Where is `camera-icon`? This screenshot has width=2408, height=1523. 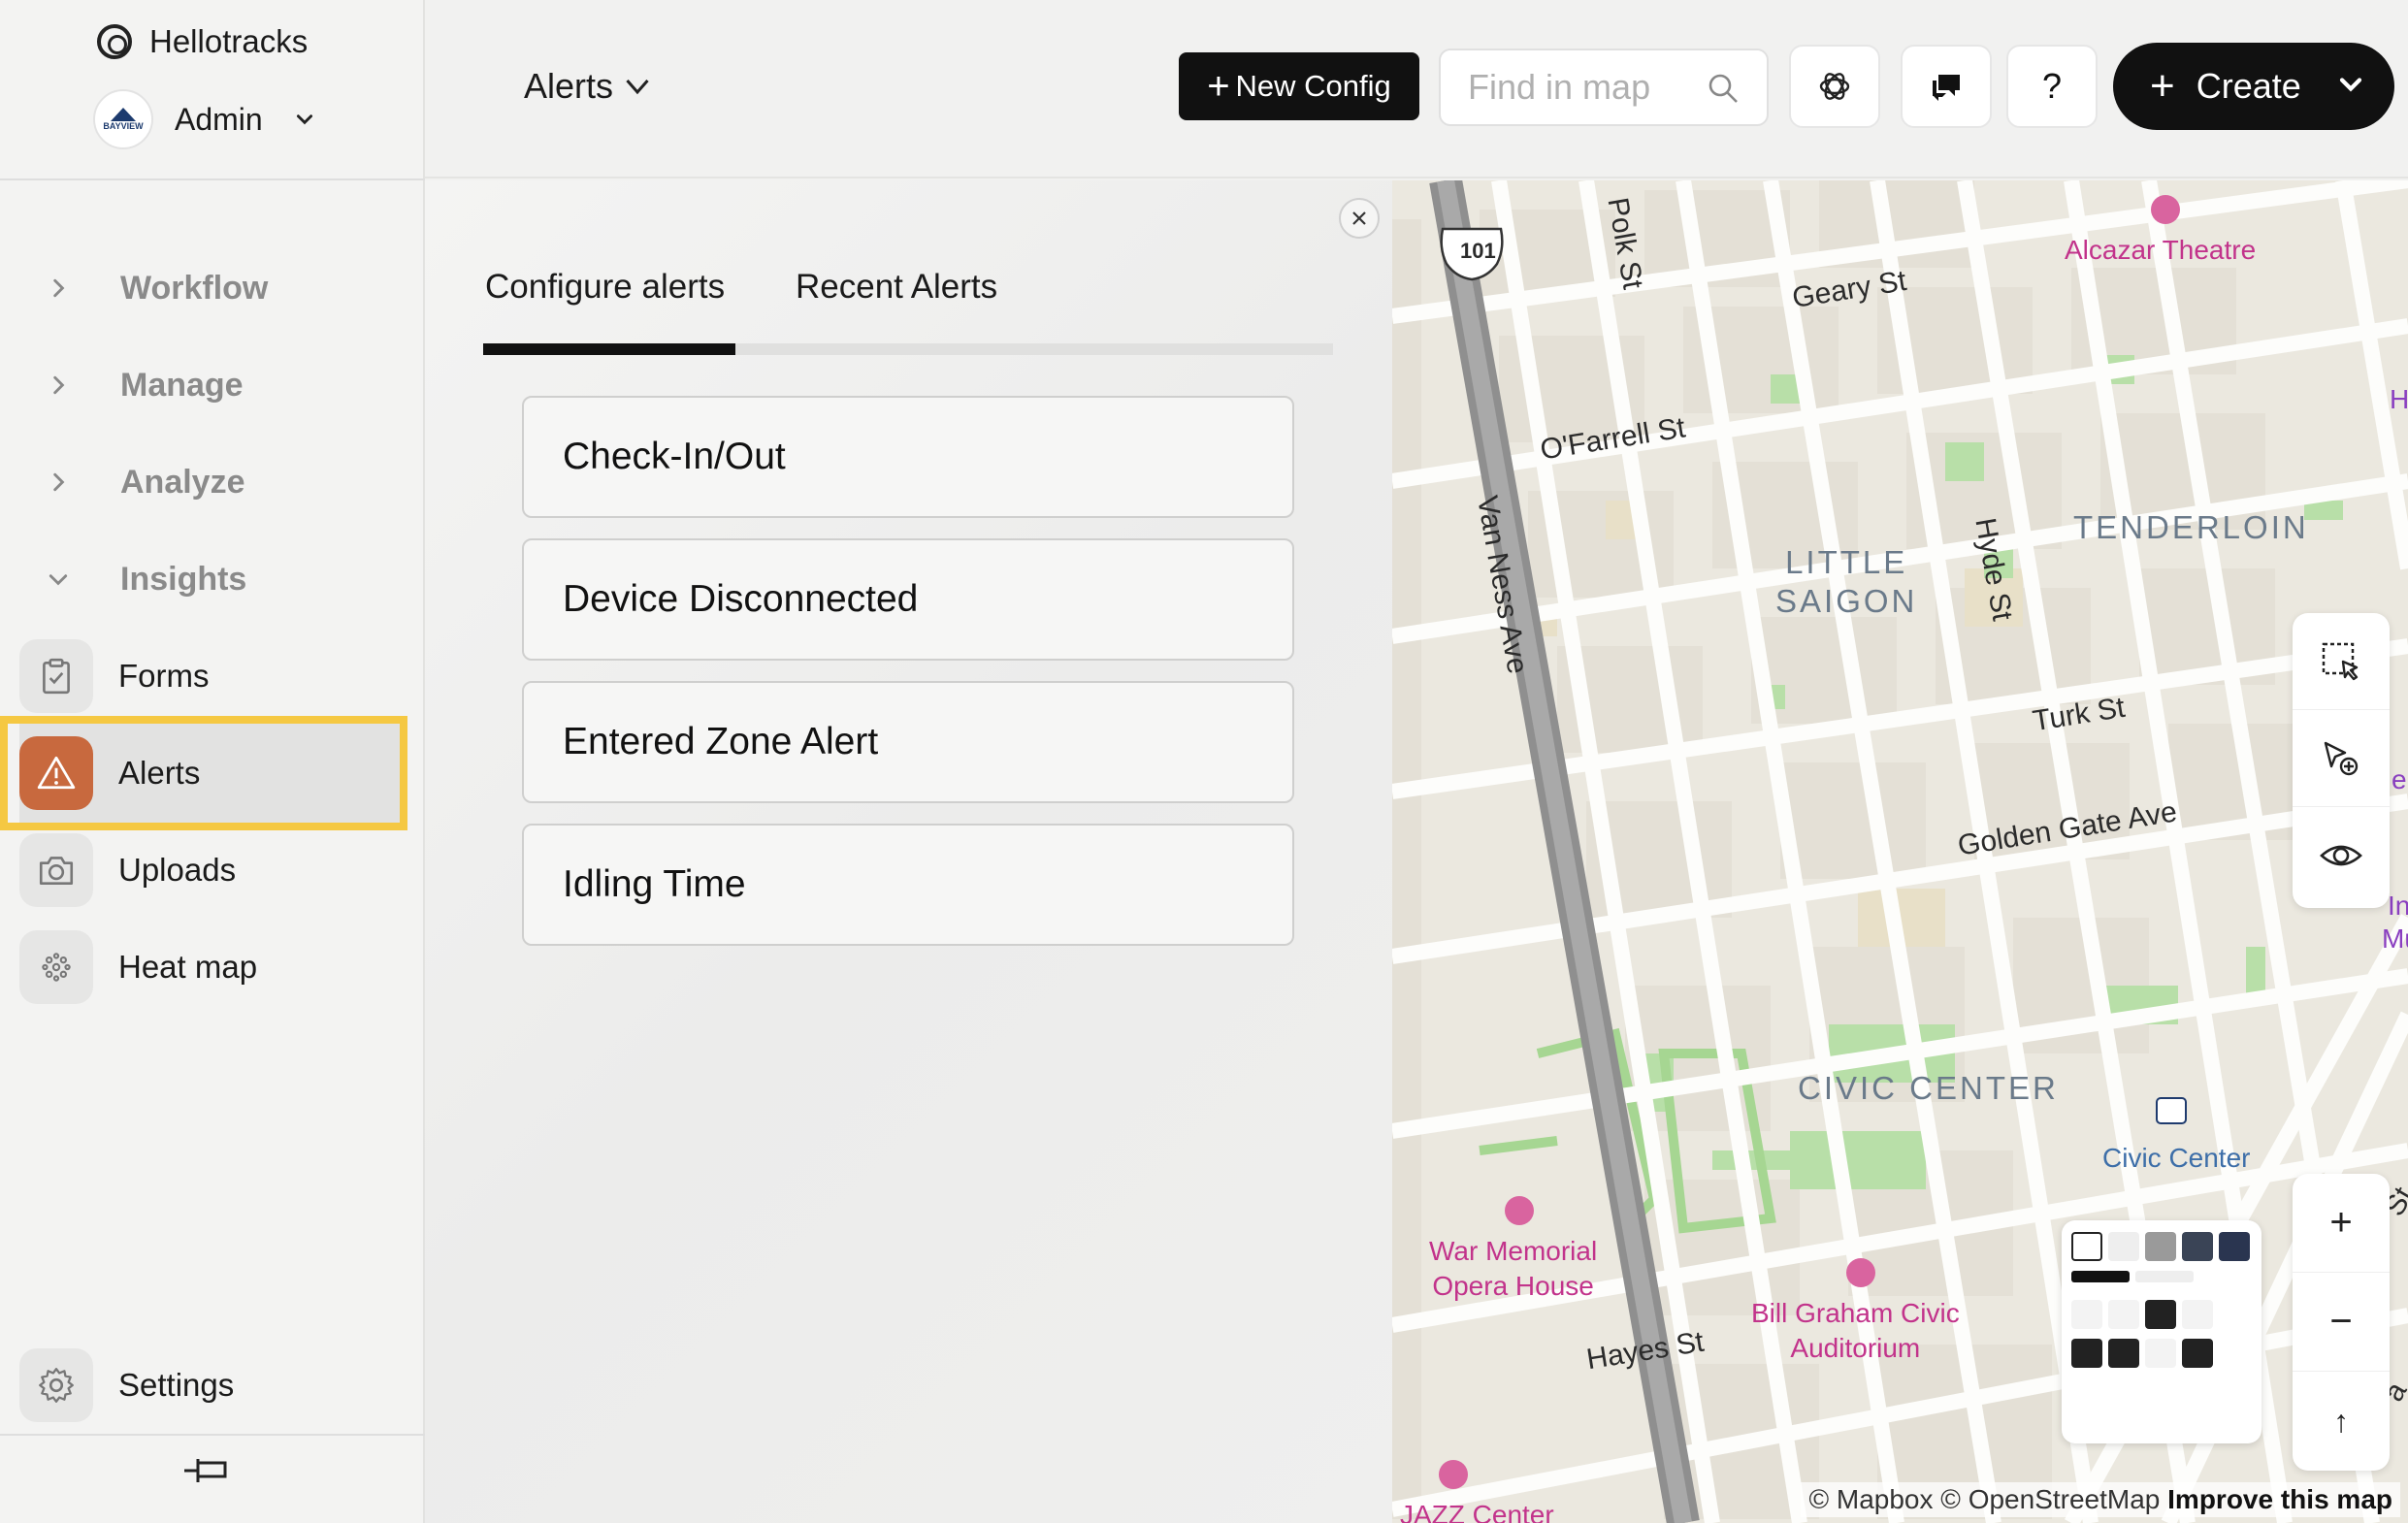 camera-icon is located at coordinates (56, 870).